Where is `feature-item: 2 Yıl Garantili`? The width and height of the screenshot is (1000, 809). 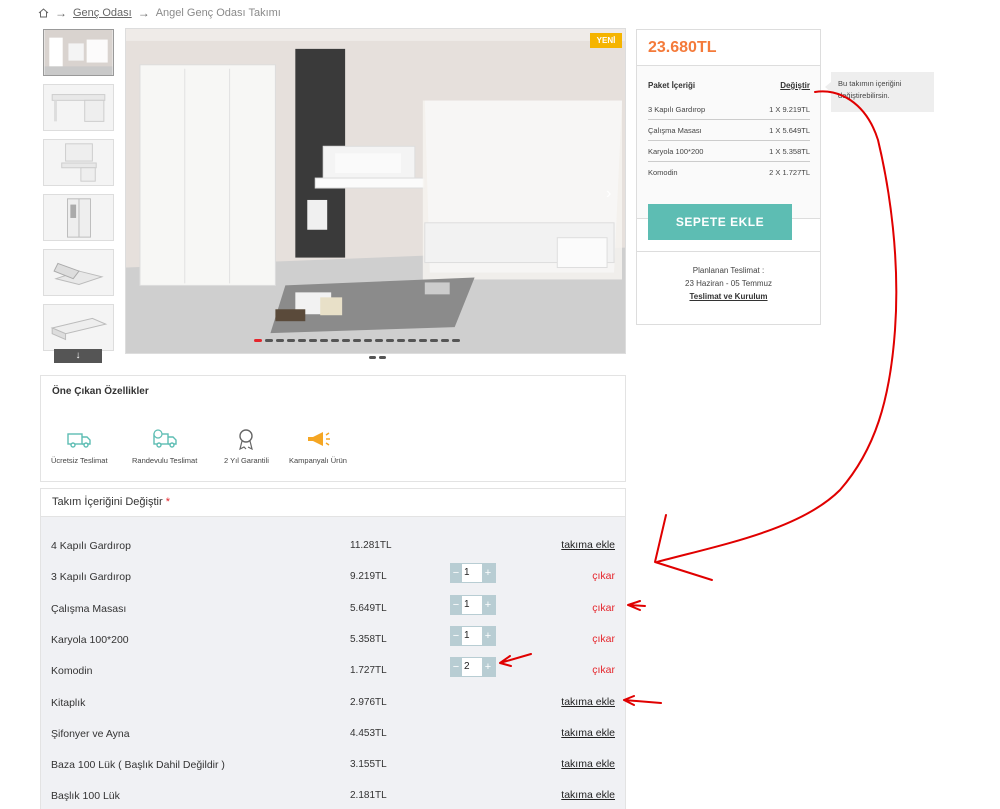 feature-item: 2 Yıl Garantili is located at coordinates (246, 446).